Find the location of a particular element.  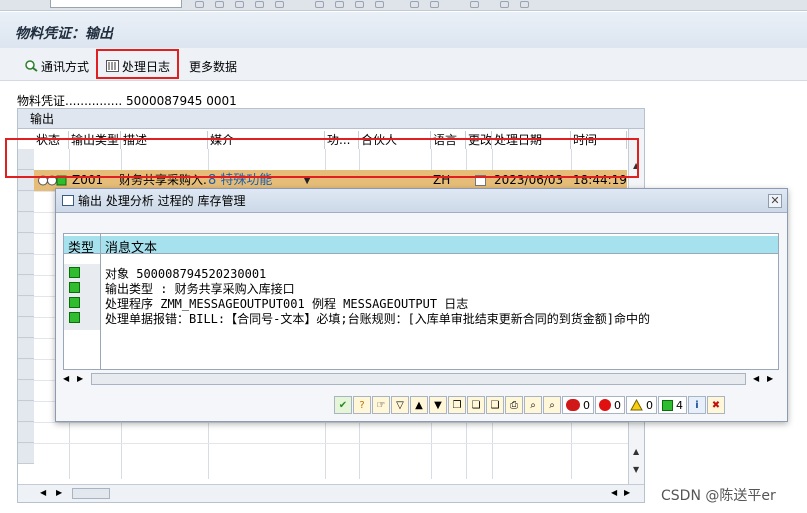

warning-count: 0 is located at coordinates (641, 405).